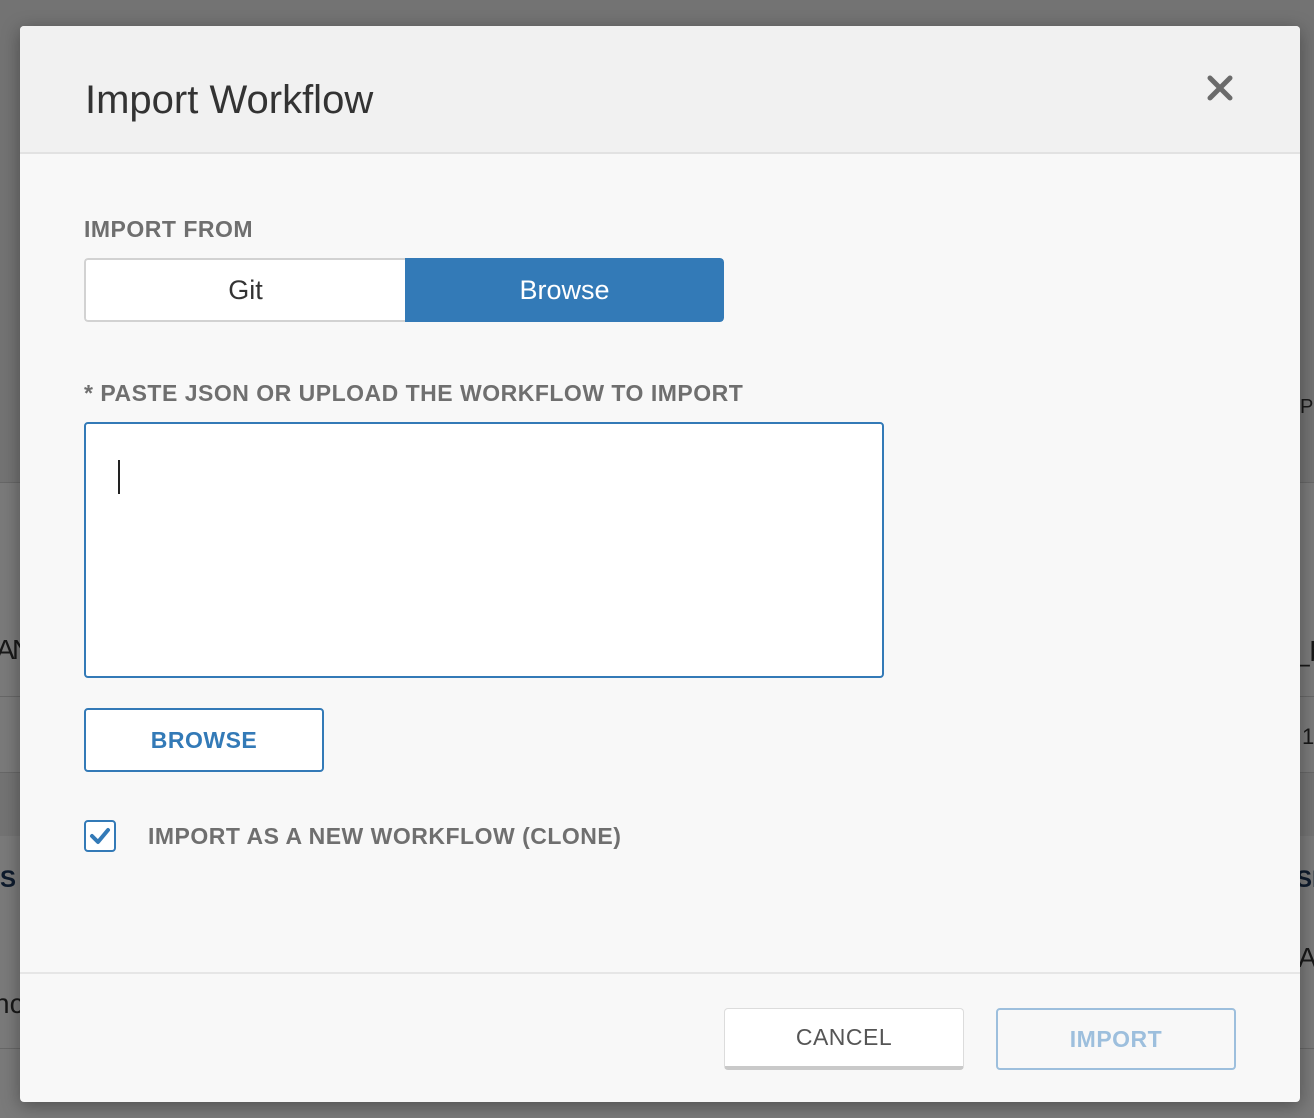  I want to click on close-button, so click(1220, 88).